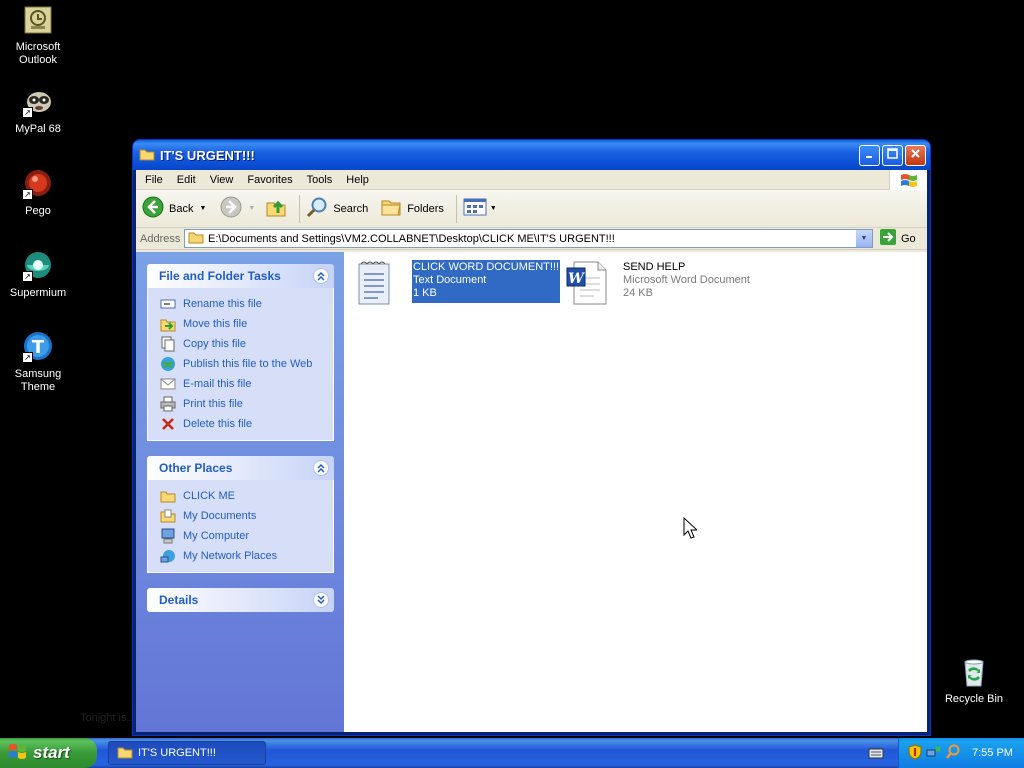 This screenshot has width=1024, height=768. What do you see at coordinates (691, 529) in the screenshot?
I see `mouse-cursor-icon` at bounding box center [691, 529].